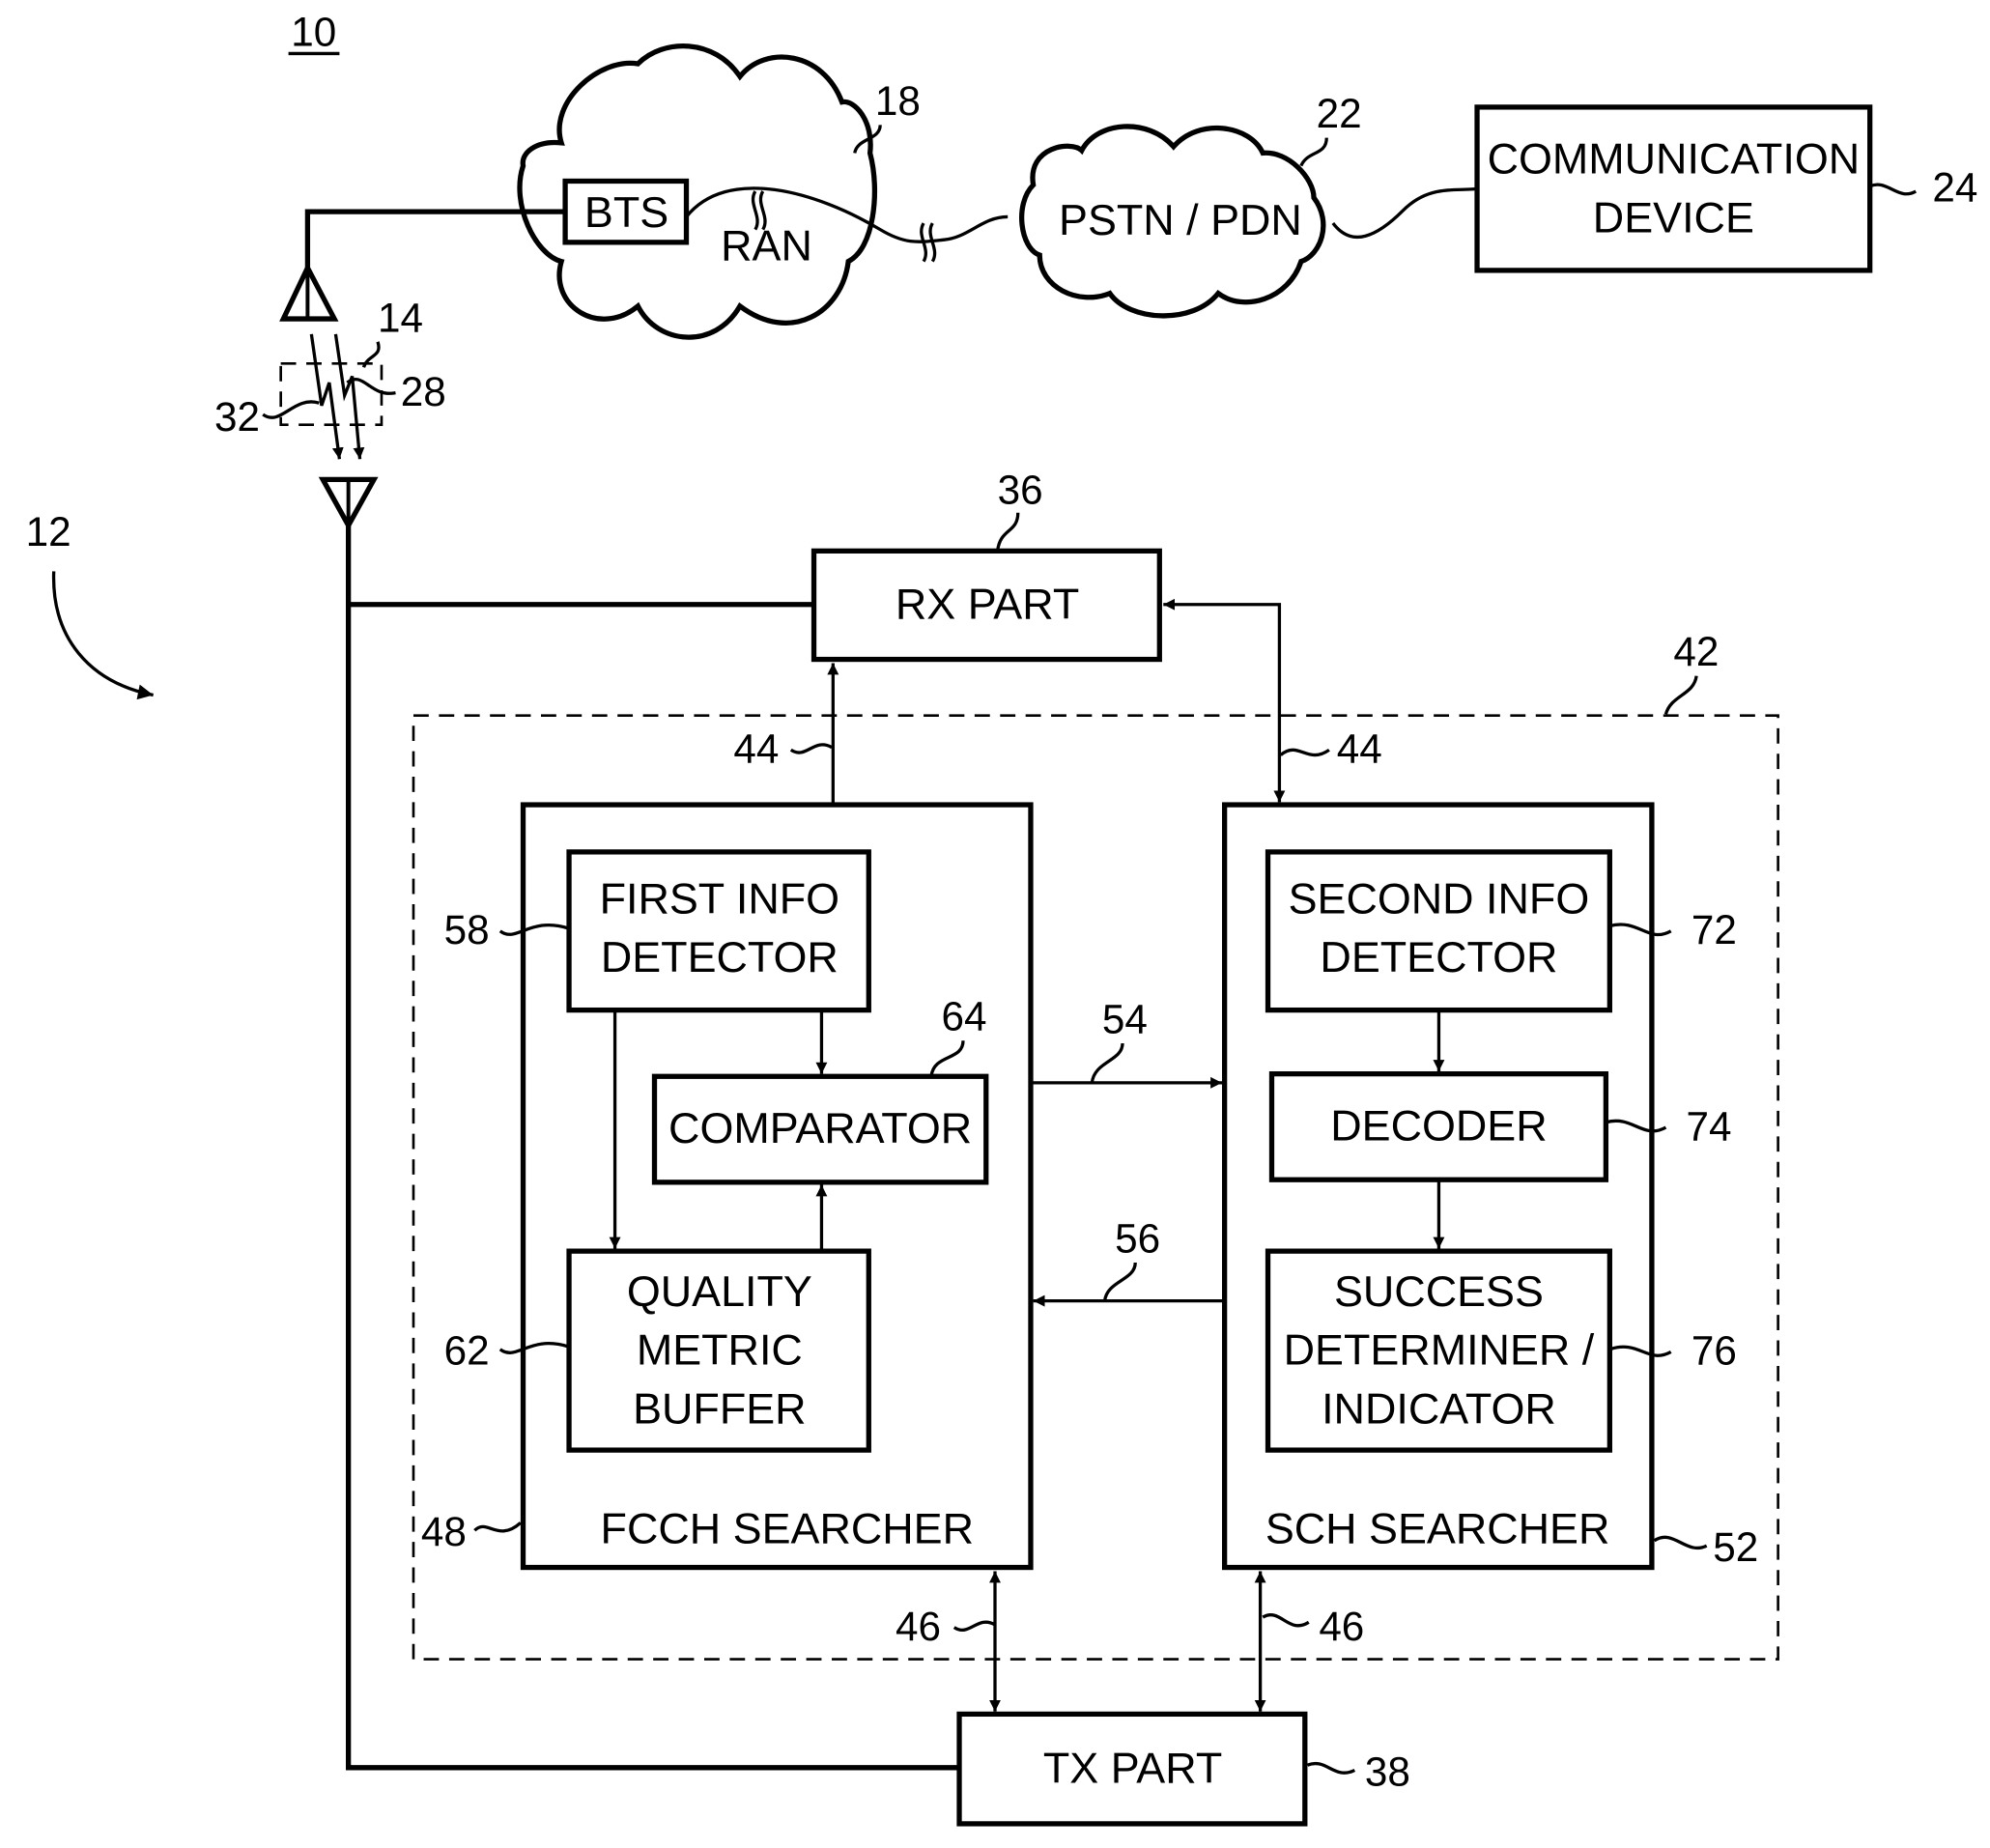 Image resolution: width=1990 pixels, height=1848 pixels. Describe the element at coordinates (1674, 217) in the screenshot. I see `svg-text: DEVICE` at that location.